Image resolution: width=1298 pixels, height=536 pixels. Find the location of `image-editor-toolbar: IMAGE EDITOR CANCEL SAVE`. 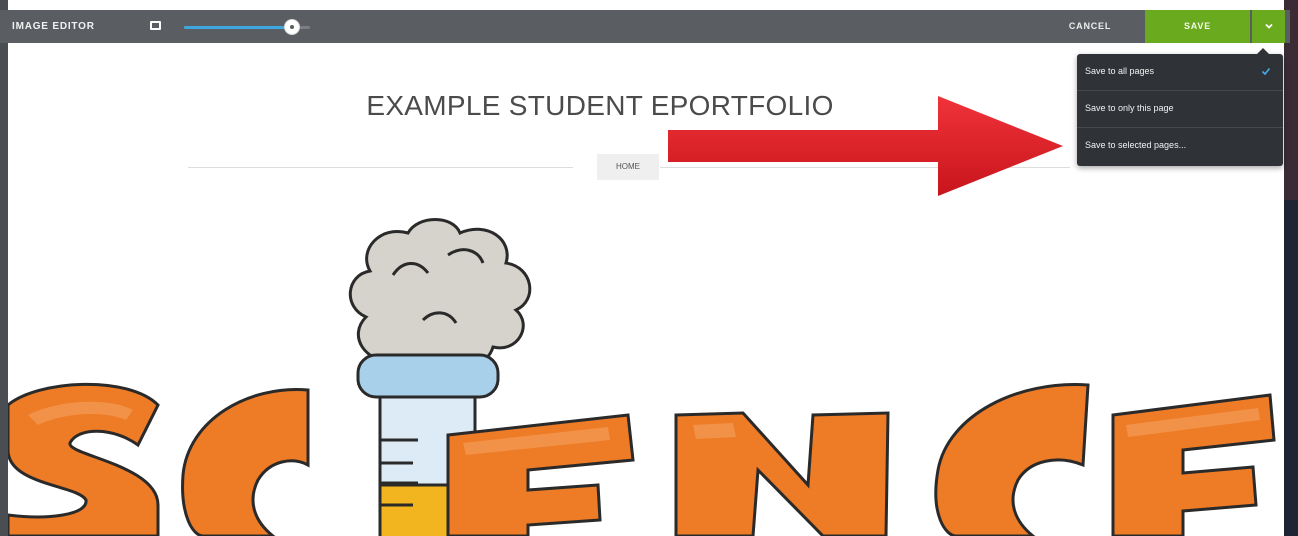

image-editor-toolbar: IMAGE EDITOR CANCEL SAVE is located at coordinates (645, 26).